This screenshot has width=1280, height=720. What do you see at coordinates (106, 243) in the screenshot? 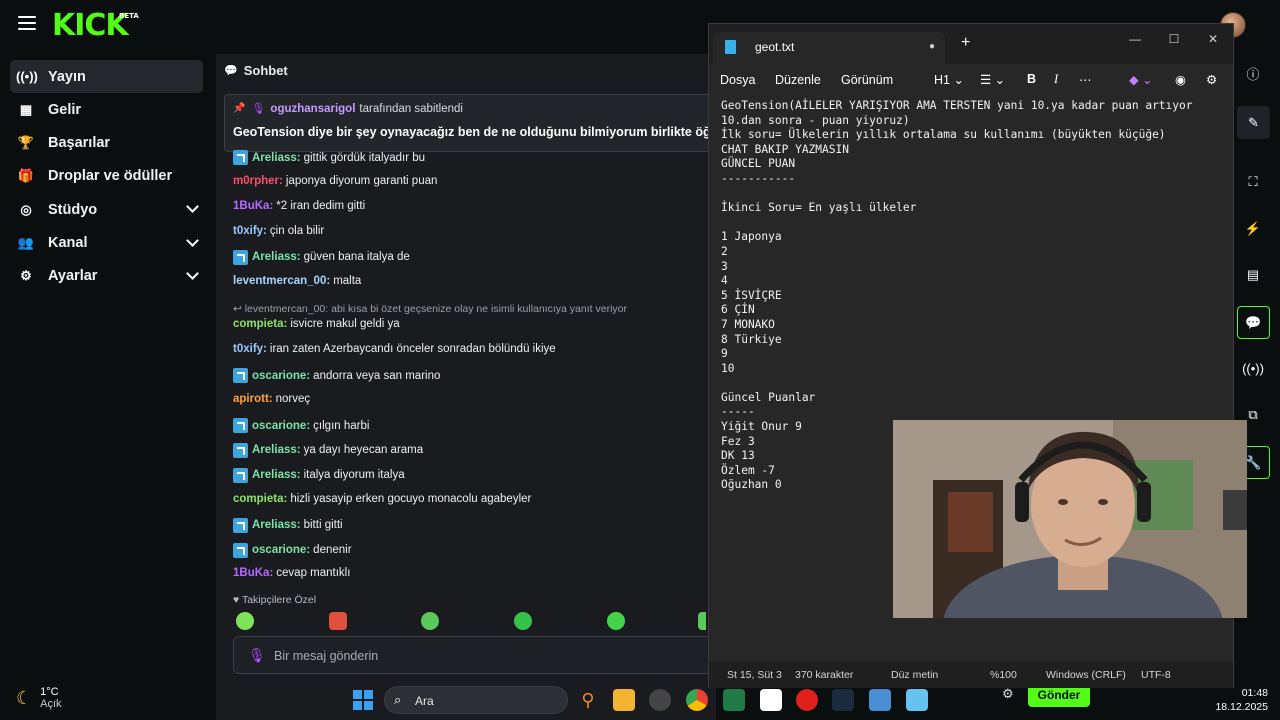
I see `sidebar-item-5: 👥 Kanal` at bounding box center [106, 243].